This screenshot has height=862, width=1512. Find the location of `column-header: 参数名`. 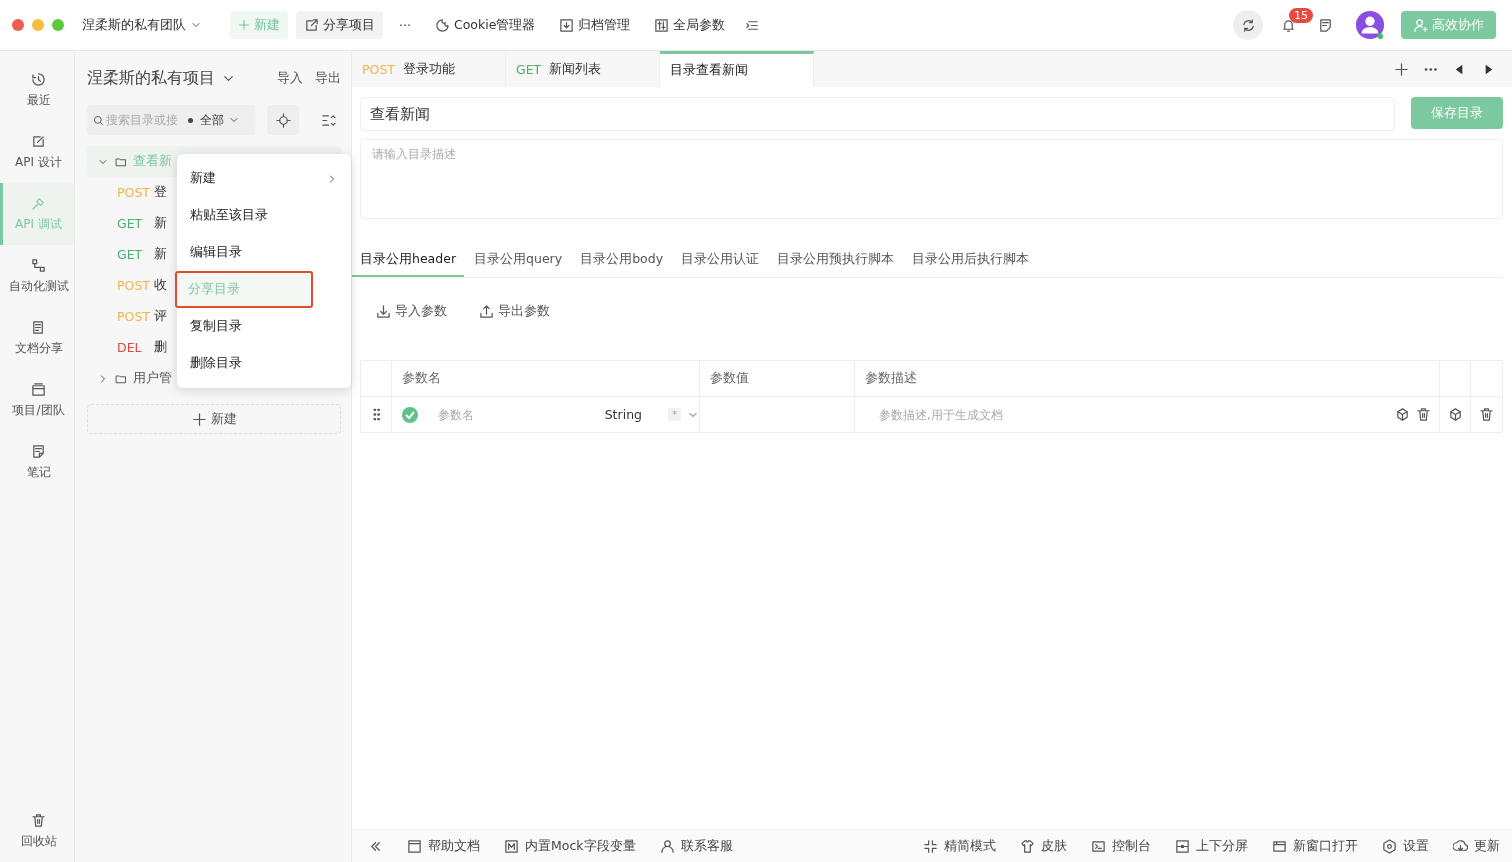

column-header: 参数名 is located at coordinates (546, 378).